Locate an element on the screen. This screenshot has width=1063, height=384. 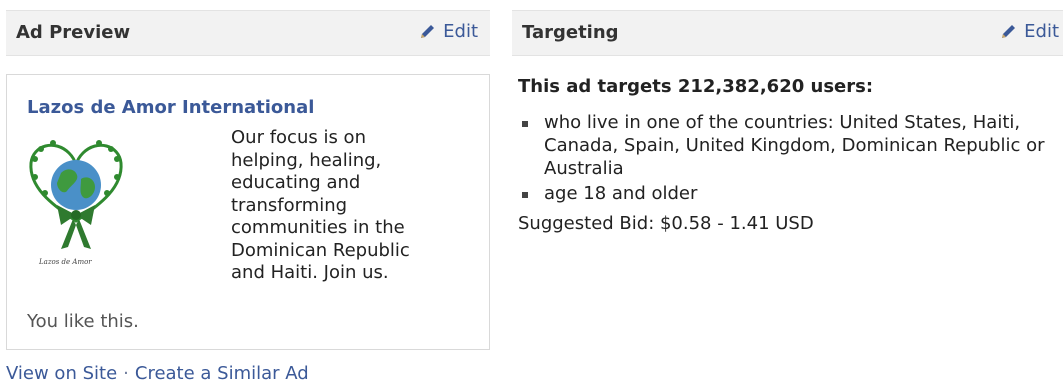
ad-preview-edit-label: Edit is located at coordinates (460, 31).